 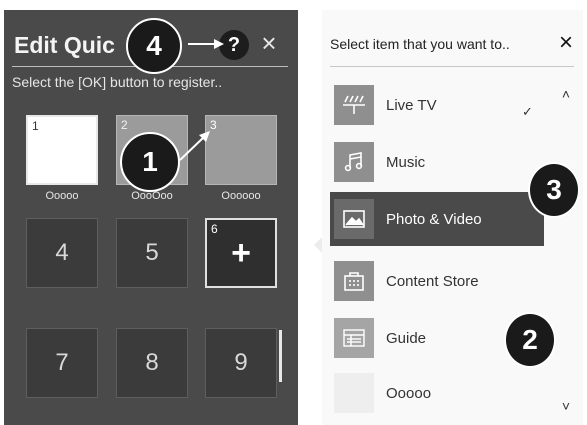 I want to click on guide-icon, so click(x=354, y=338).